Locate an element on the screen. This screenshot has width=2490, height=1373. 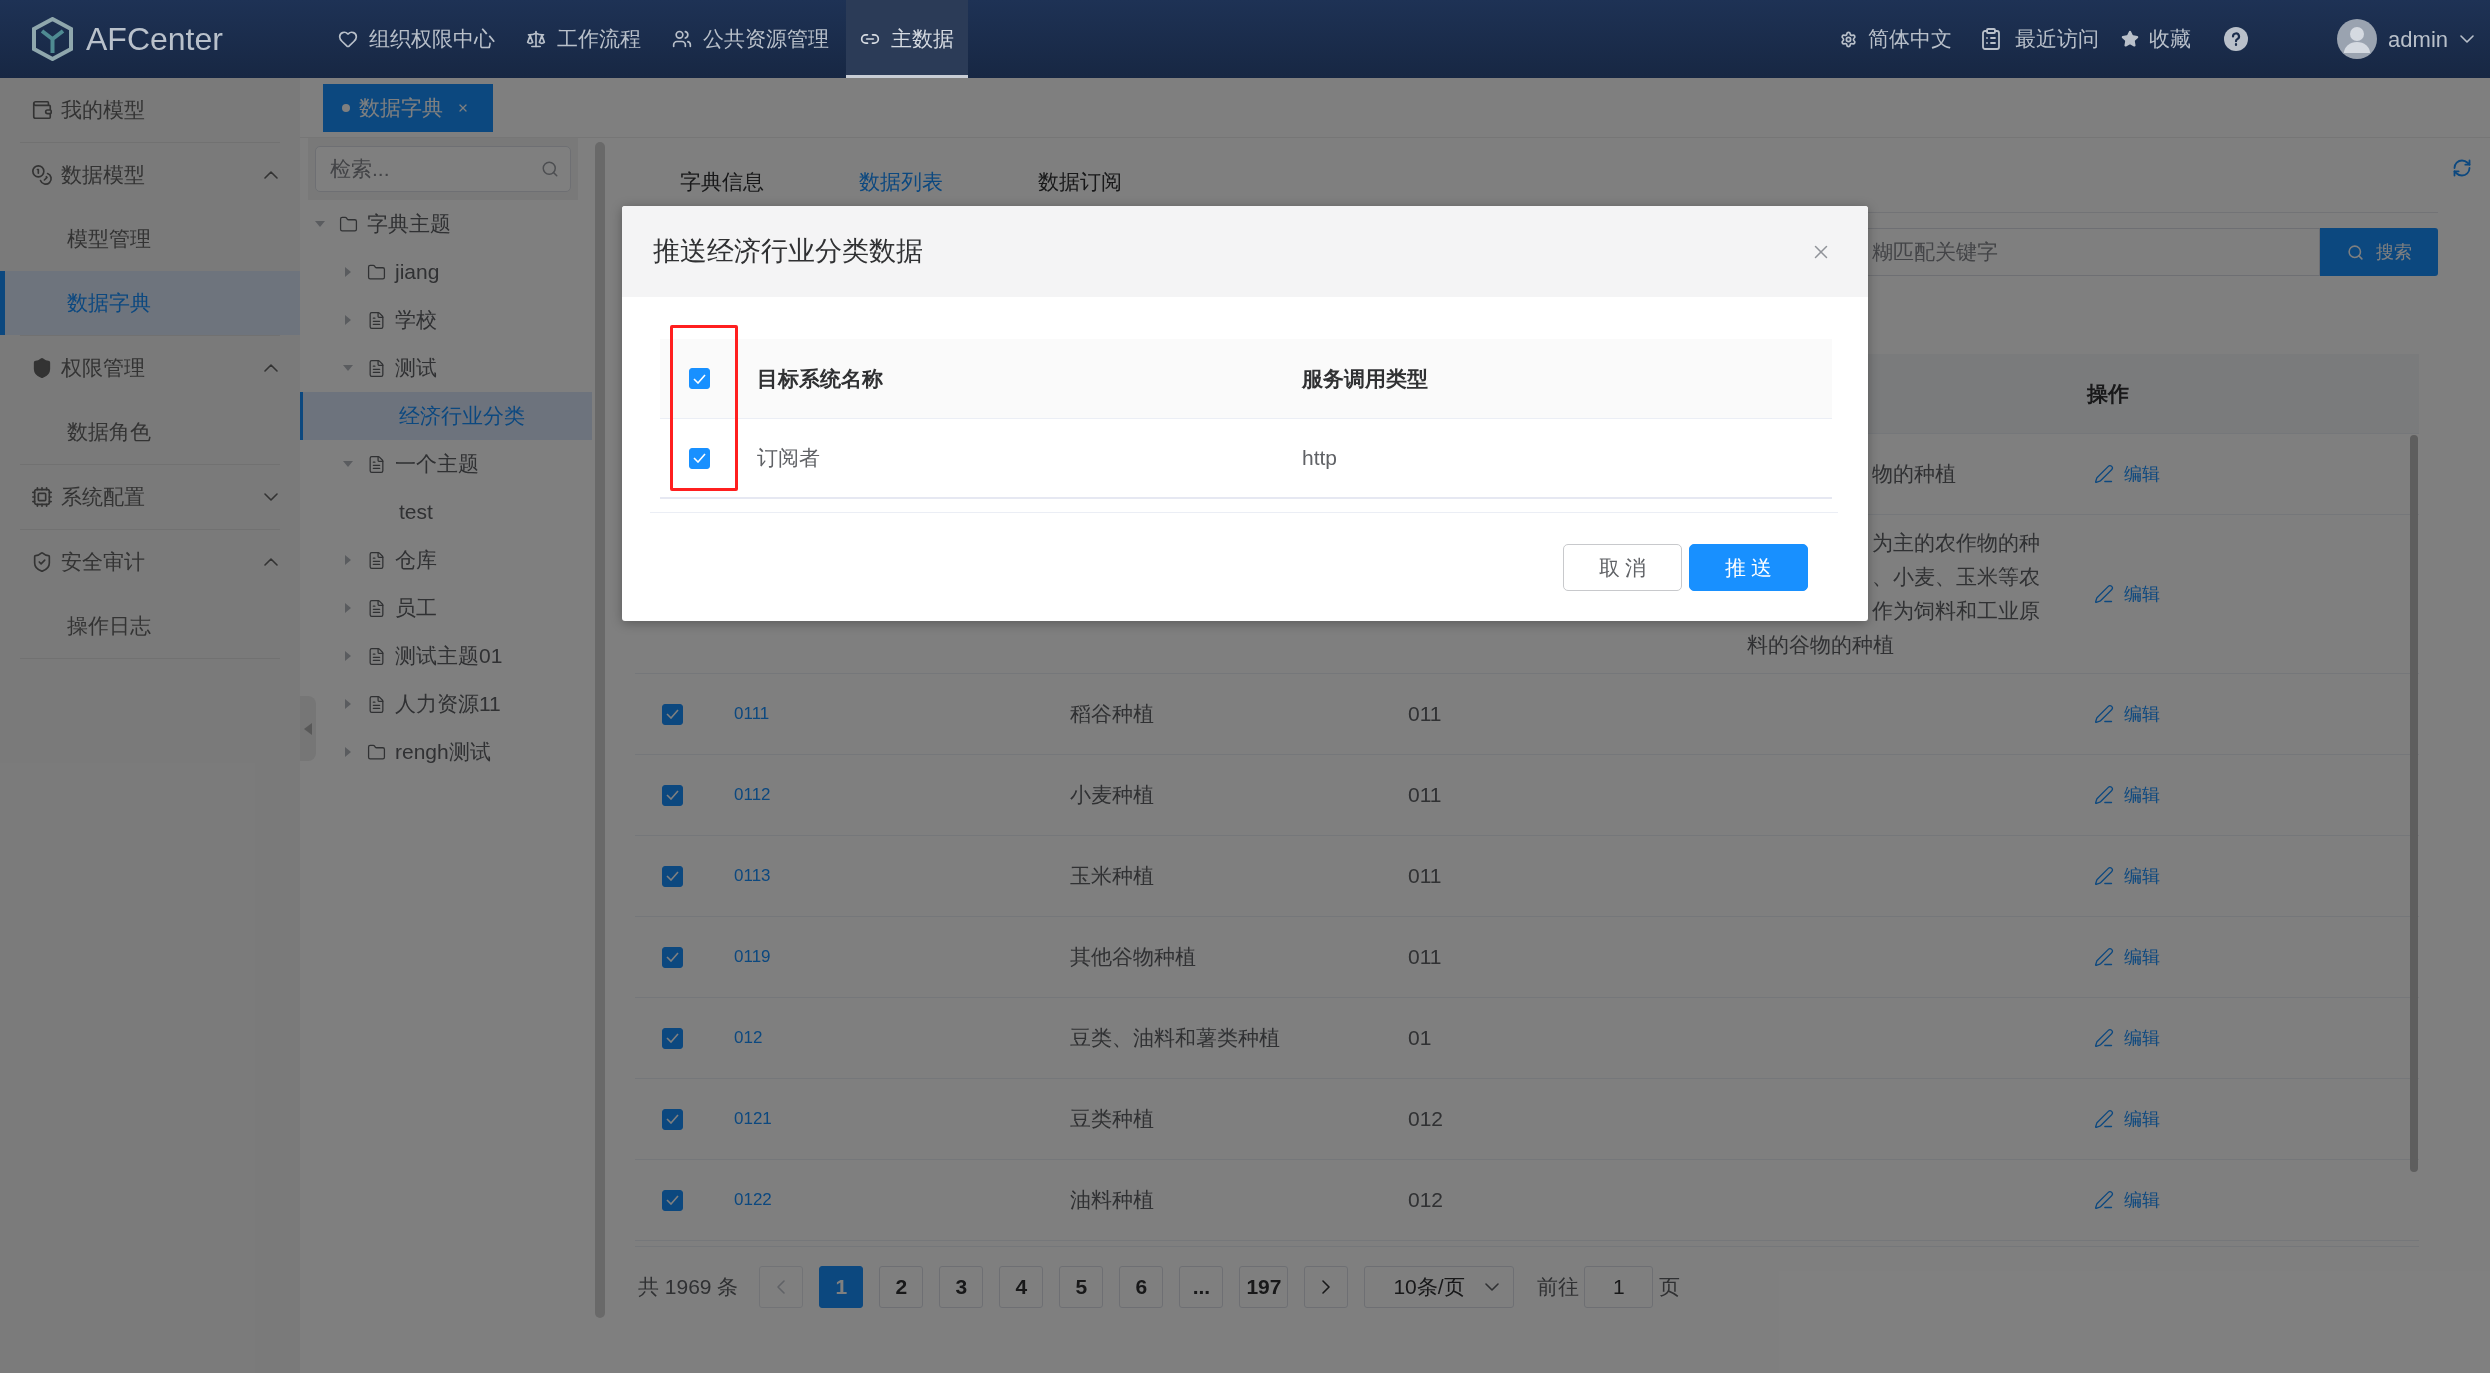
code-link: 0111 is located at coordinates (752, 714).